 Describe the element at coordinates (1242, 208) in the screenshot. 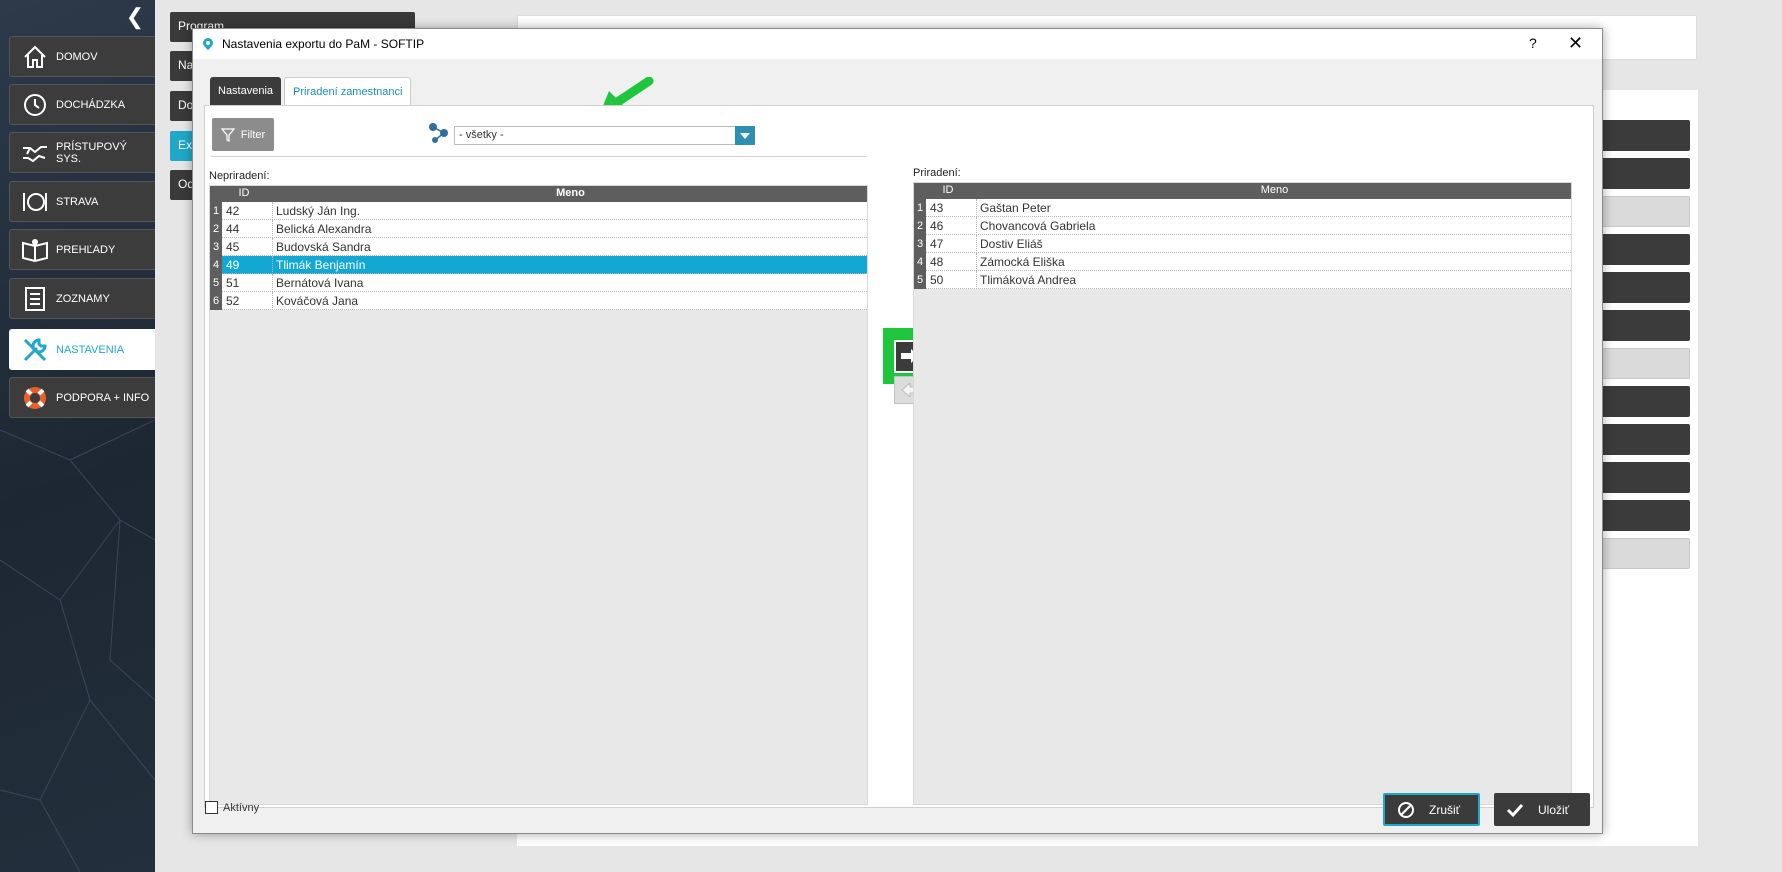

I see `table-row: 1 43 Gaštan Peter` at that location.